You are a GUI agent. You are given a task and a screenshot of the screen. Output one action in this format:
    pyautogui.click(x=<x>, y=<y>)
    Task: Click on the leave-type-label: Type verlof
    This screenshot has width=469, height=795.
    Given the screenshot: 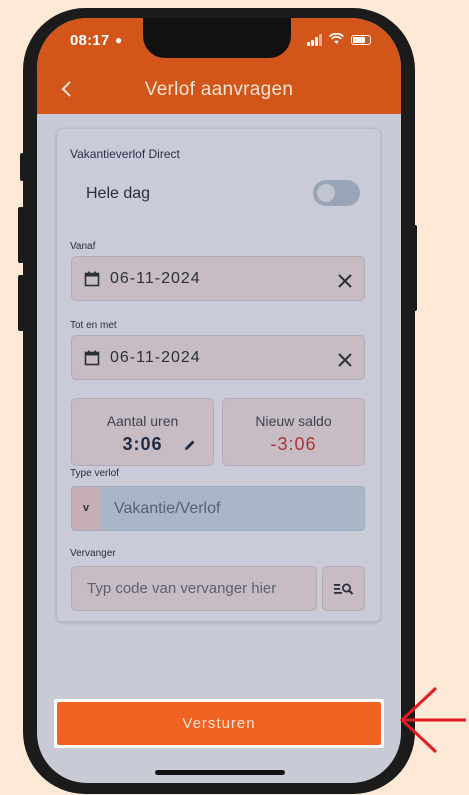 What is the action you would take?
    pyautogui.click(x=94, y=473)
    